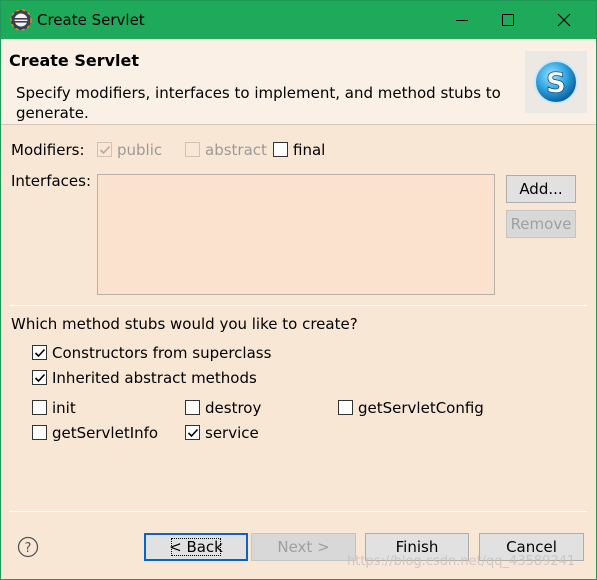 The image size is (597, 580). I want to click on destroy-label: destroy, so click(233, 408).